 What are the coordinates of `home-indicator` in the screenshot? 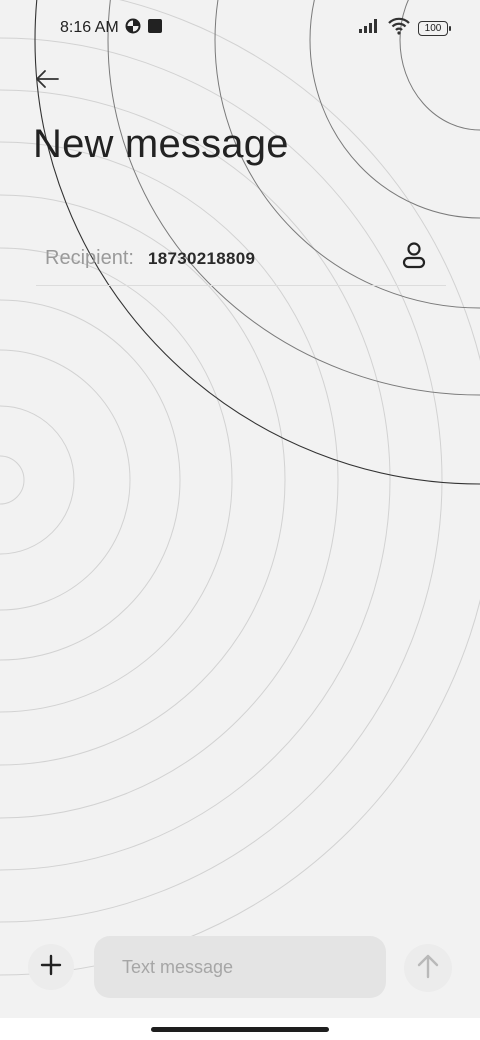 It's located at (240, 1029).